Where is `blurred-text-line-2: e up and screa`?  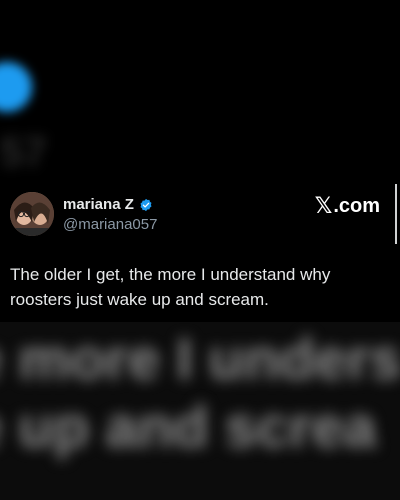
blurred-text-line-2: e up and screa is located at coordinates (188, 427).